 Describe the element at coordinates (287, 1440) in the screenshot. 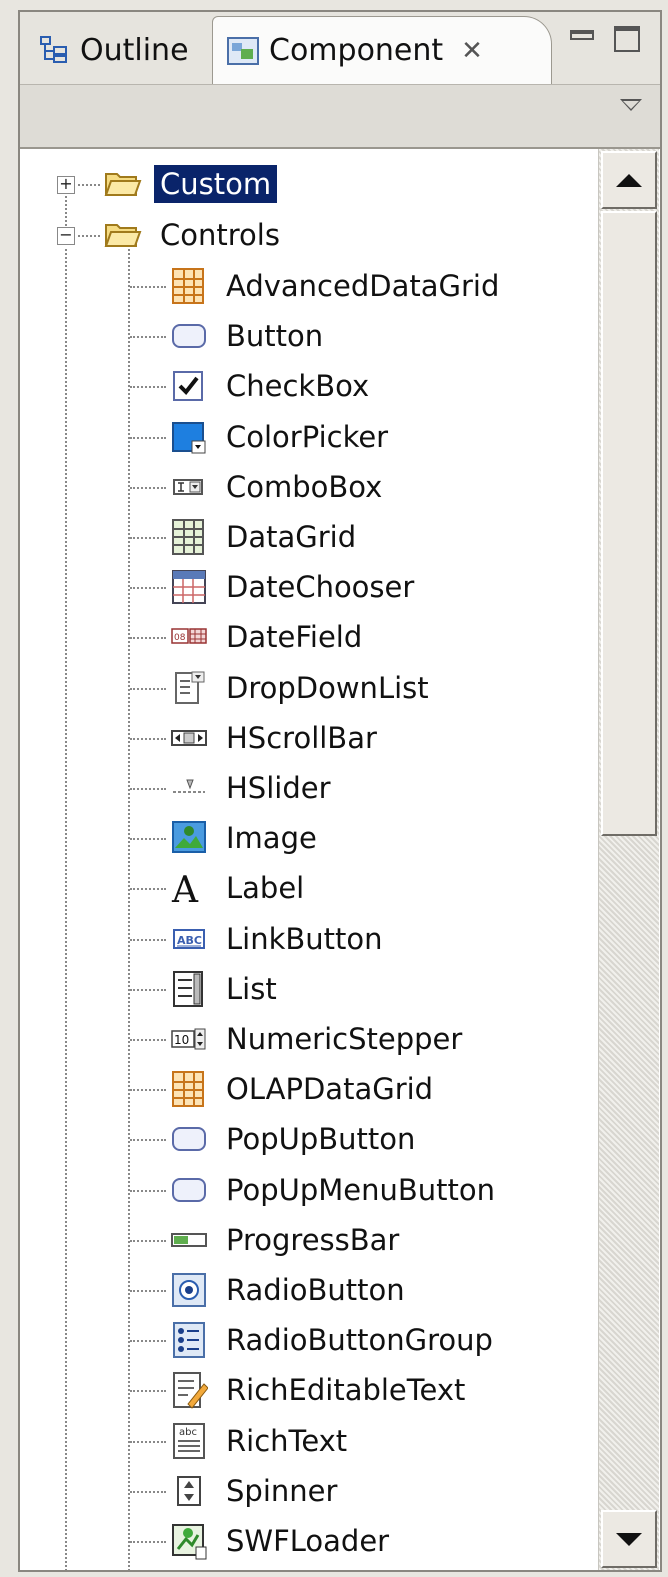

I see `tree-item-label: RichText` at that location.